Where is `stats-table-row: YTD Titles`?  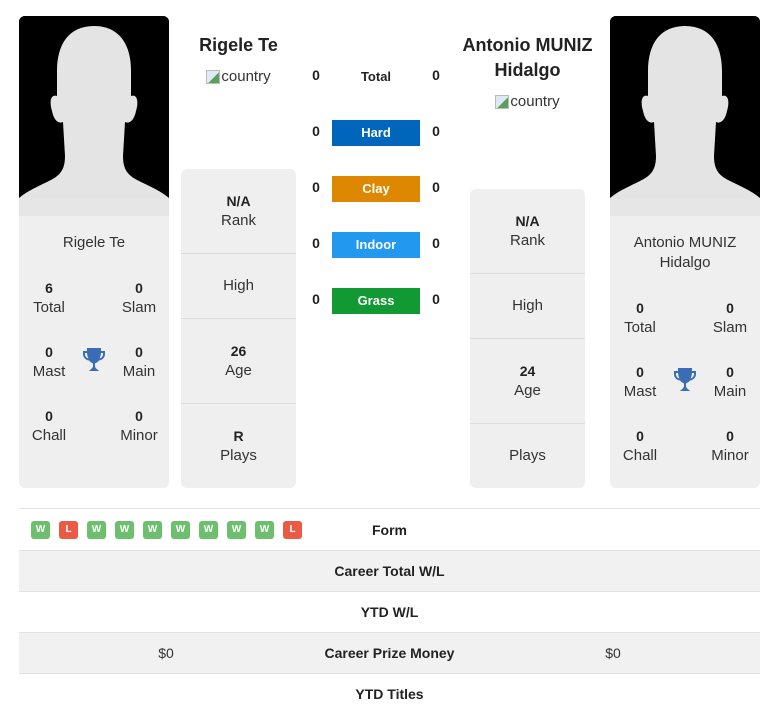
stats-table-row: YTD Titles is located at coordinates (389, 693).